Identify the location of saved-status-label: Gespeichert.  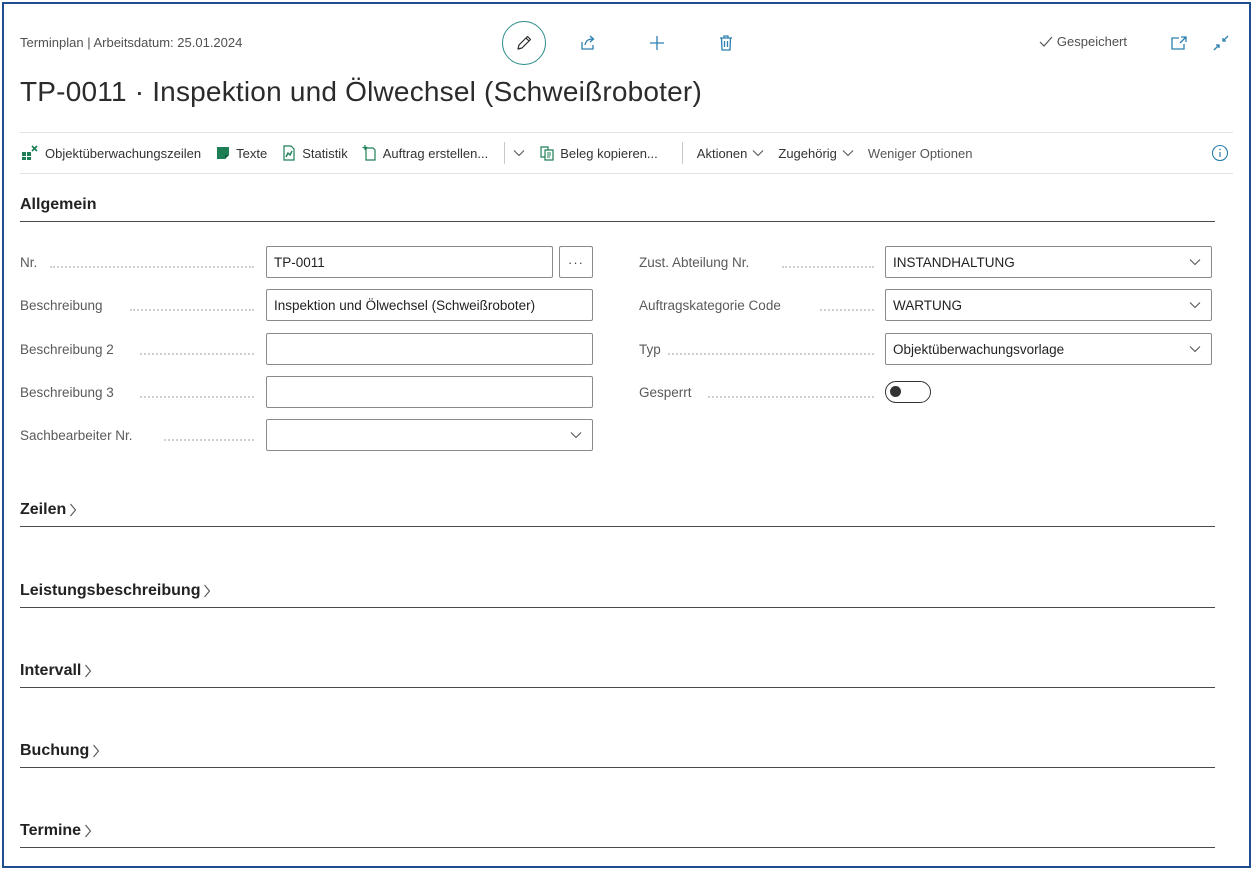
(1091, 41).